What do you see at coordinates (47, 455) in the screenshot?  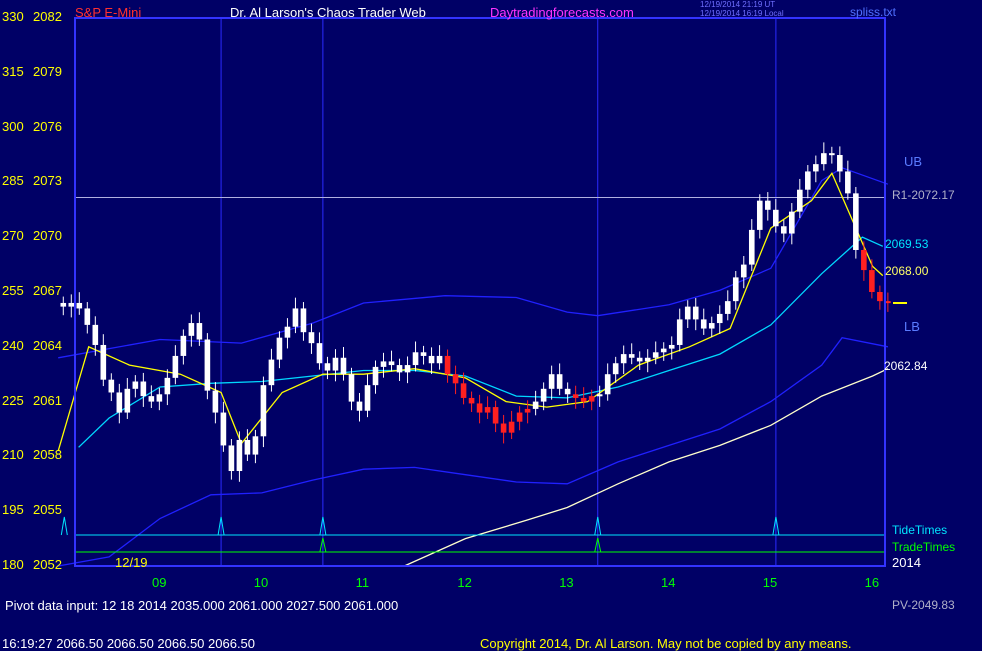 I see `axis-price-label: 2058` at bounding box center [47, 455].